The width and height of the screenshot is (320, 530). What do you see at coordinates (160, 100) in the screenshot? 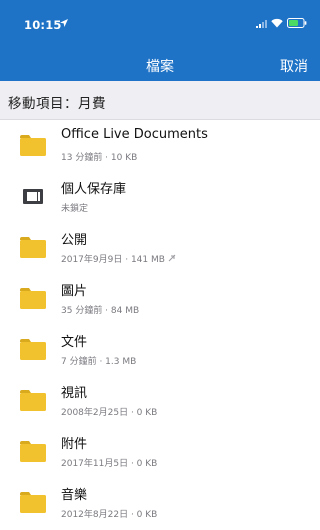
I see `move-destination-bar: 移動項目：月費` at bounding box center [160, 100].